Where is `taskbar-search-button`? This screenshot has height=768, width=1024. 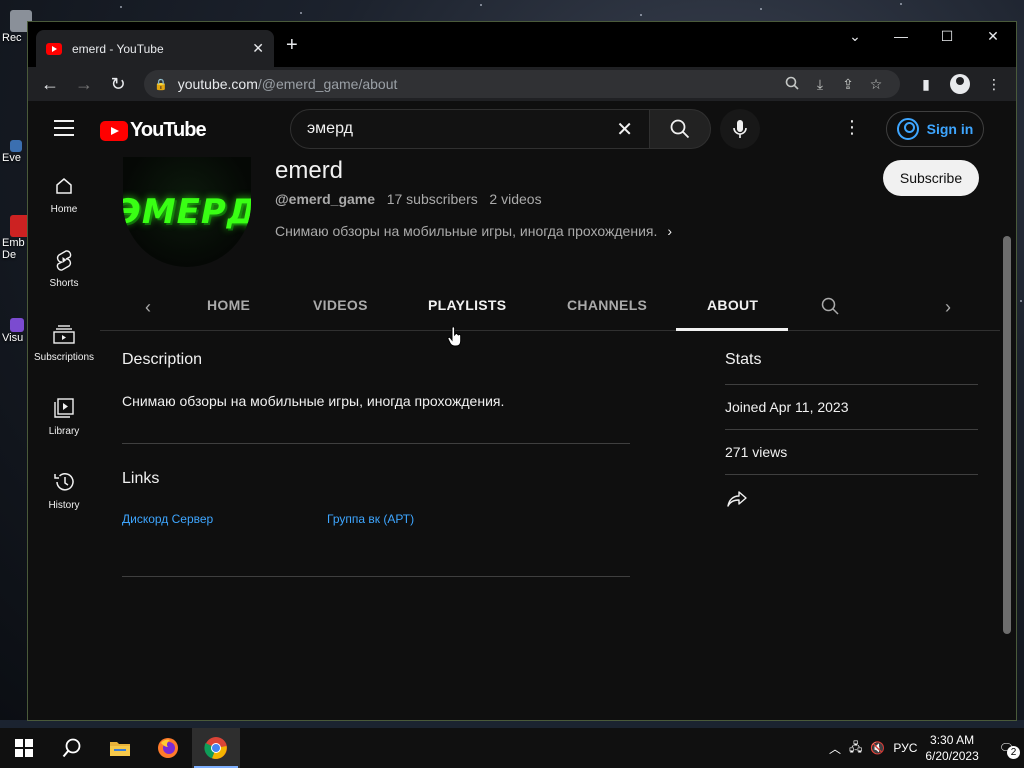
taskbar-search-button is located at coordinates (72, 748).